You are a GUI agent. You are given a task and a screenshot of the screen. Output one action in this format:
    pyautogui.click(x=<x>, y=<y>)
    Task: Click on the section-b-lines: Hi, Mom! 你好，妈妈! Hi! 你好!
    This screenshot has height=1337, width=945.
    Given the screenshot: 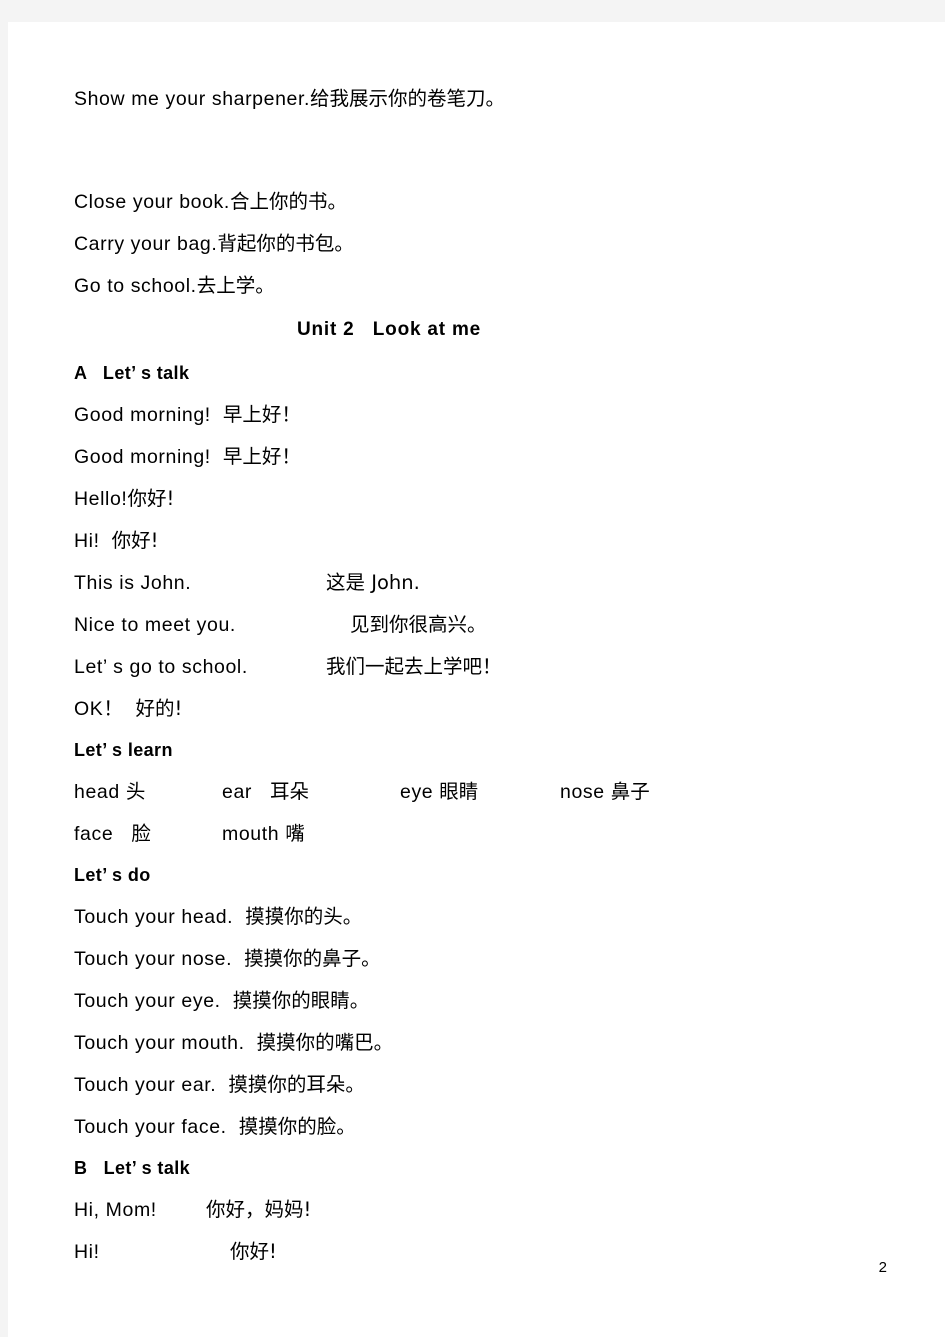 What is the action you would take?
    pyautogui.click(x=474, y=1231)
    